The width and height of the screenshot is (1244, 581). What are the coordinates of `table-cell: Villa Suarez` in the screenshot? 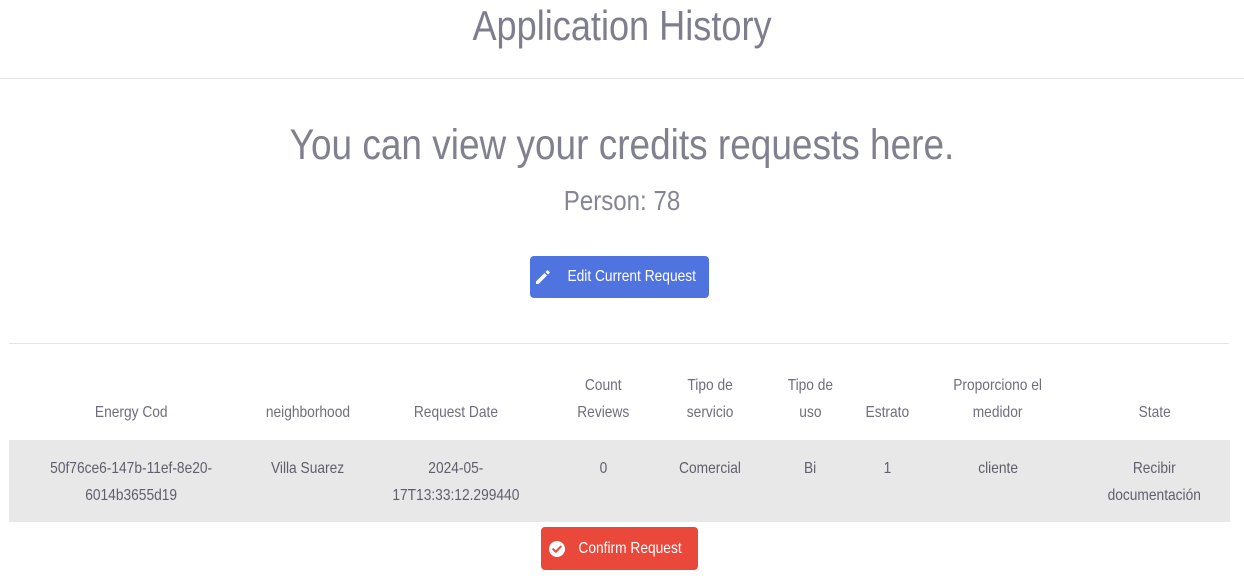 It's located at (307, 481).